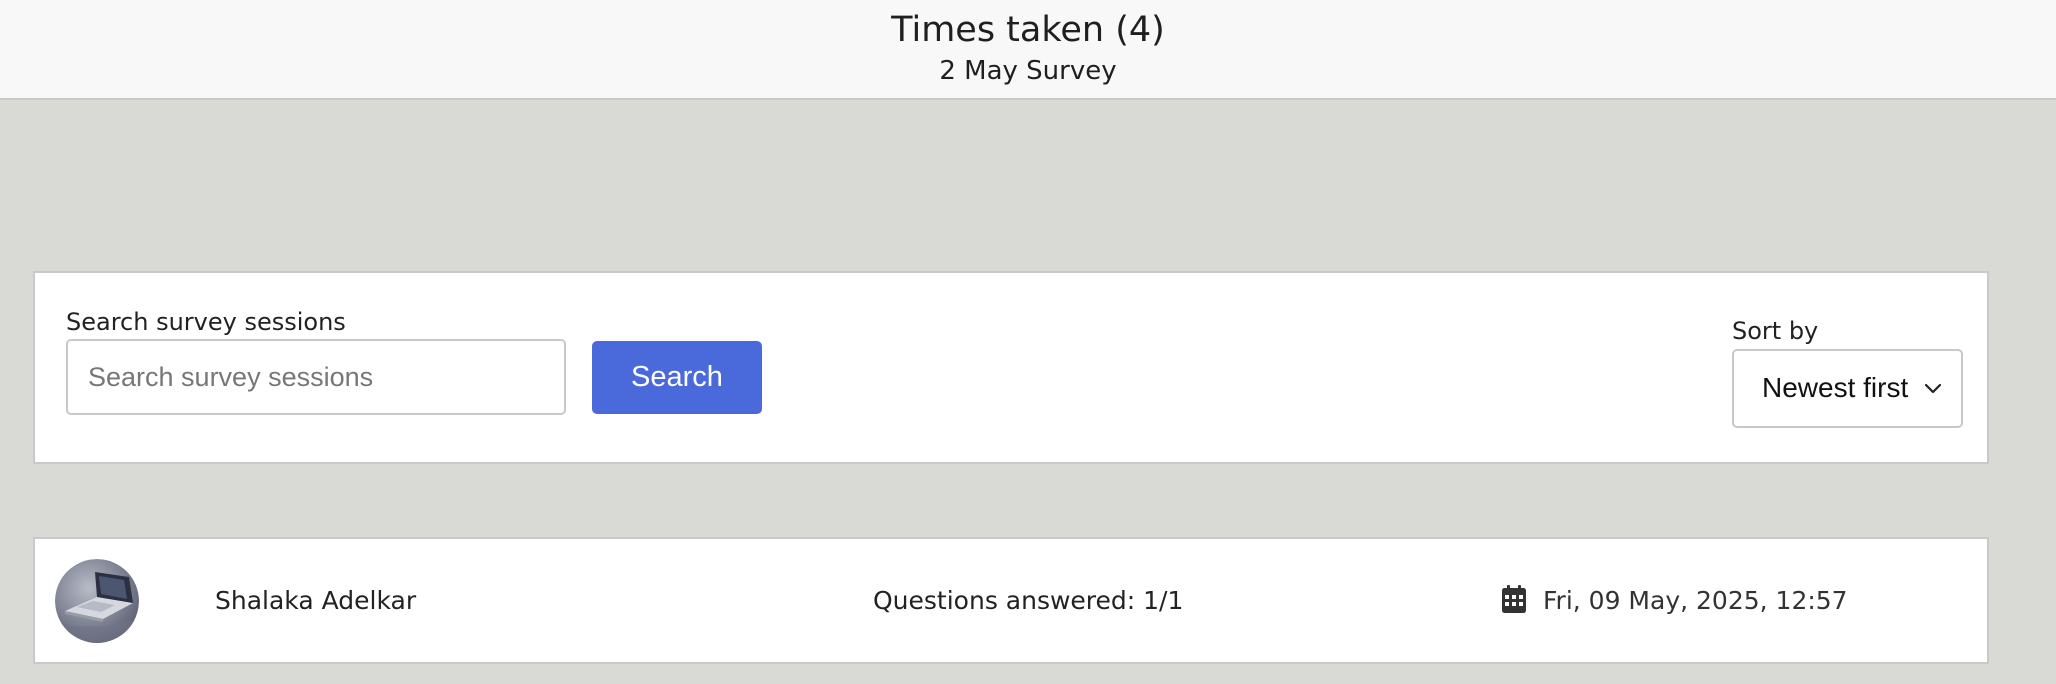 This screenshot has height=684, width=2056. What do you see at coordinates (1514, 599) in the screenshot?
I see `calendar-icon` at bounding box center [1514, 599].